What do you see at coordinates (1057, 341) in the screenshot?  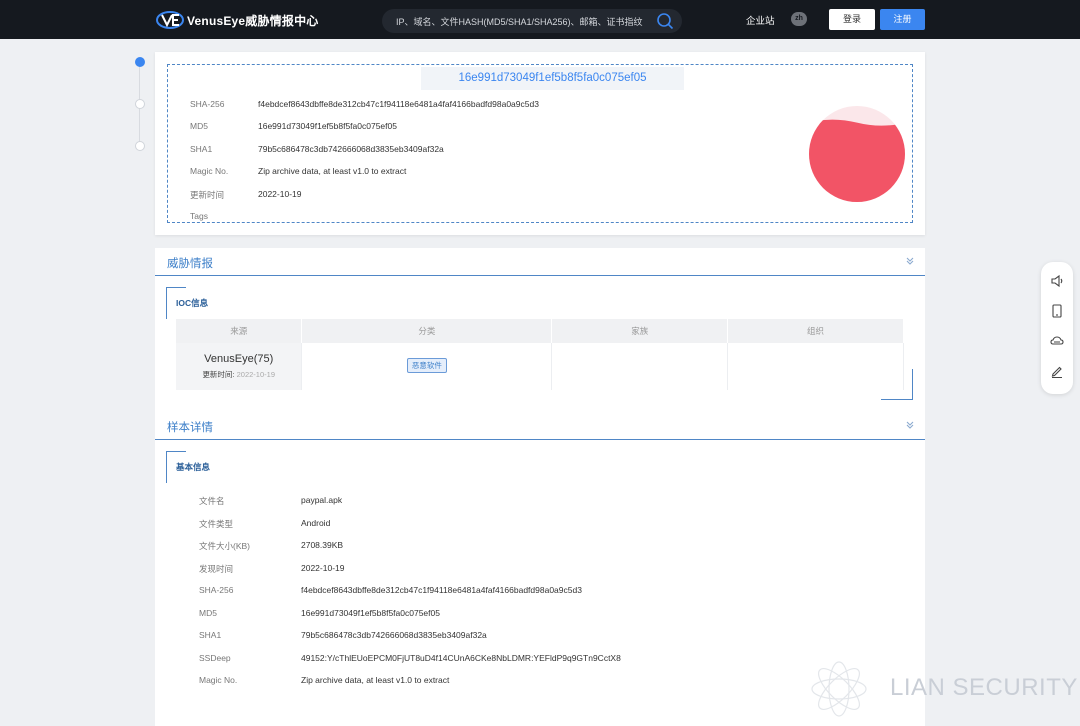 I see `cloud-icon` at bounding box center [1057, 341].